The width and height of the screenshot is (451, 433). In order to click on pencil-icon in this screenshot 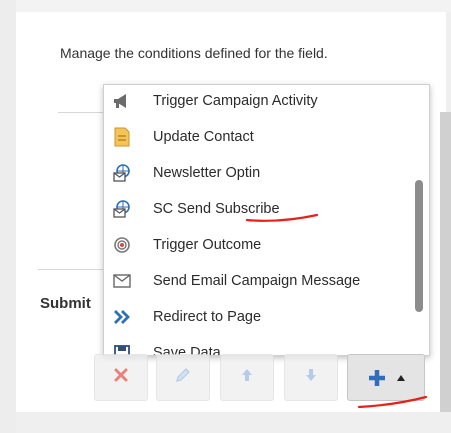, I will do `click(183, 377)`.